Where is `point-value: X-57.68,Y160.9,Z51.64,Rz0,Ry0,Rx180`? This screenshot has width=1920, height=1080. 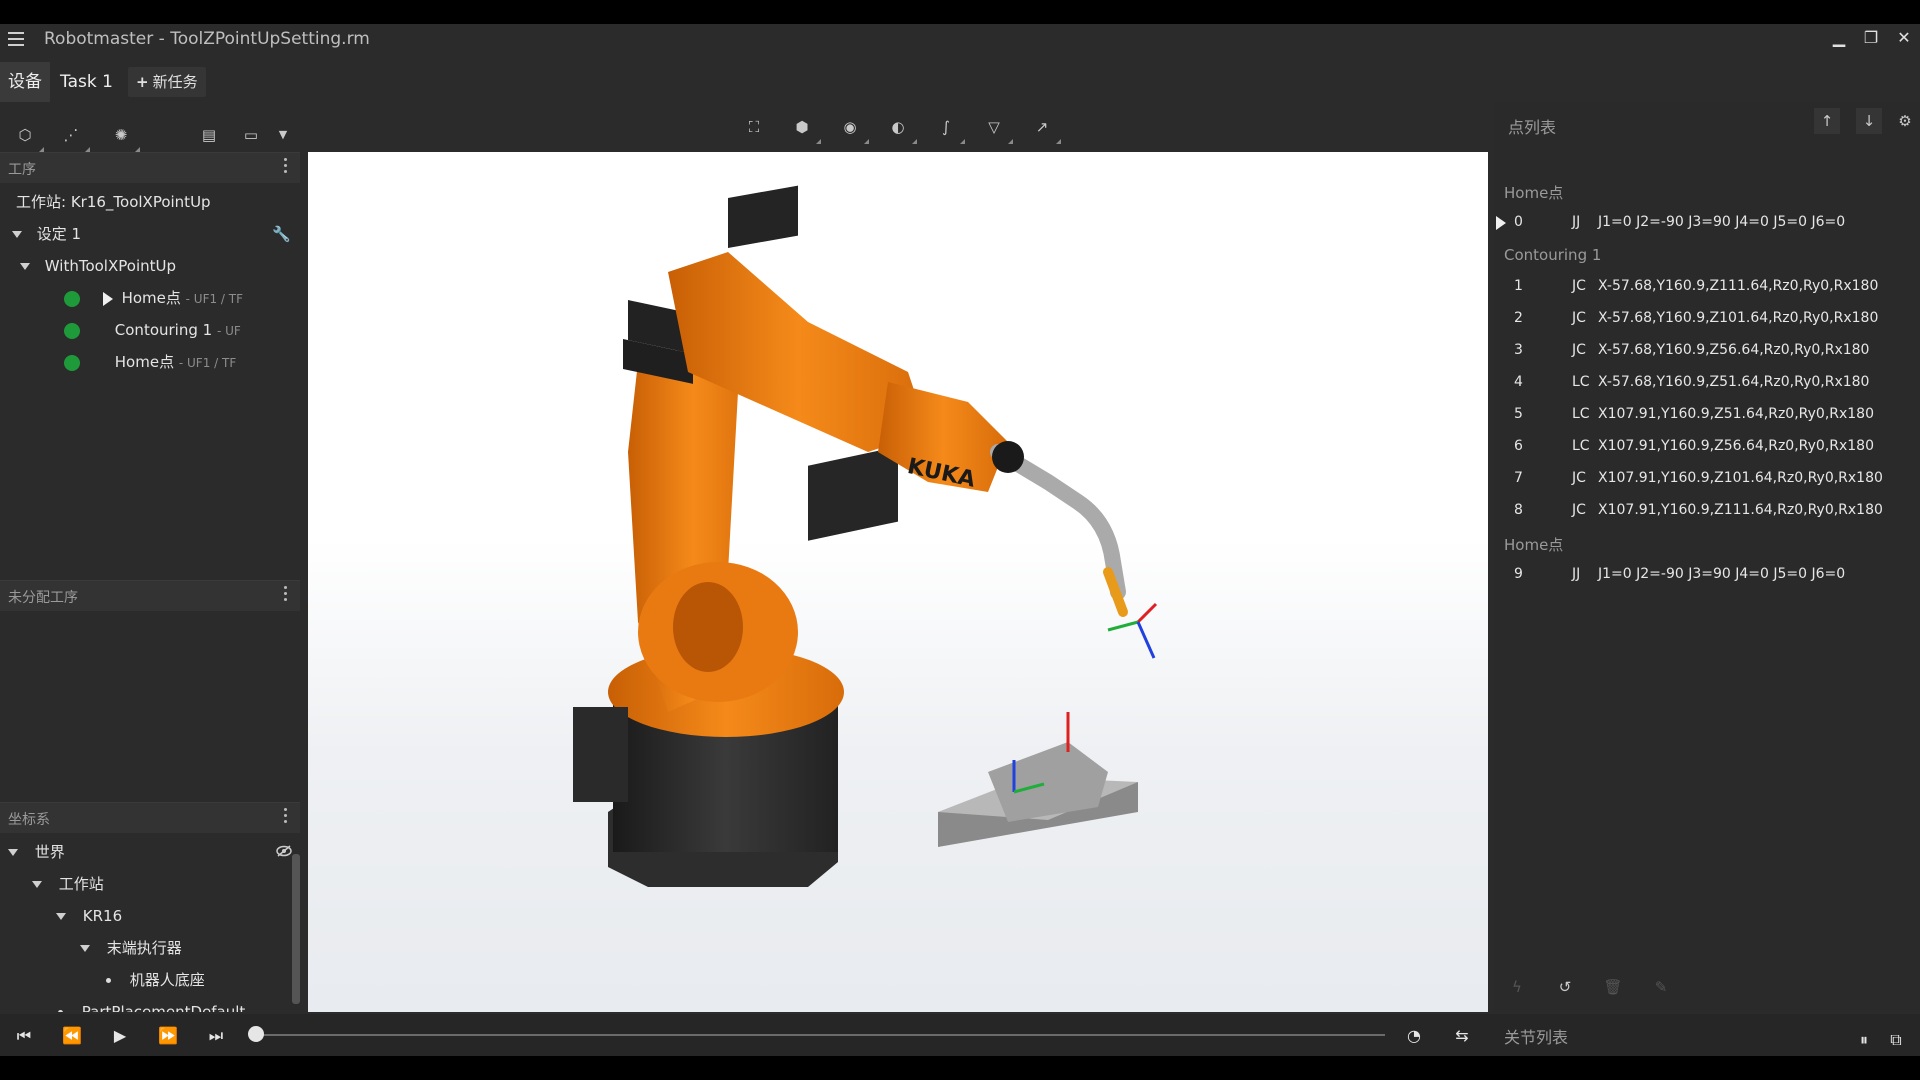
point-value: X-57.68,Y160.9,Z51.64,Rz0,Ry0,Rx180 is located at coordinates (1734, 382).